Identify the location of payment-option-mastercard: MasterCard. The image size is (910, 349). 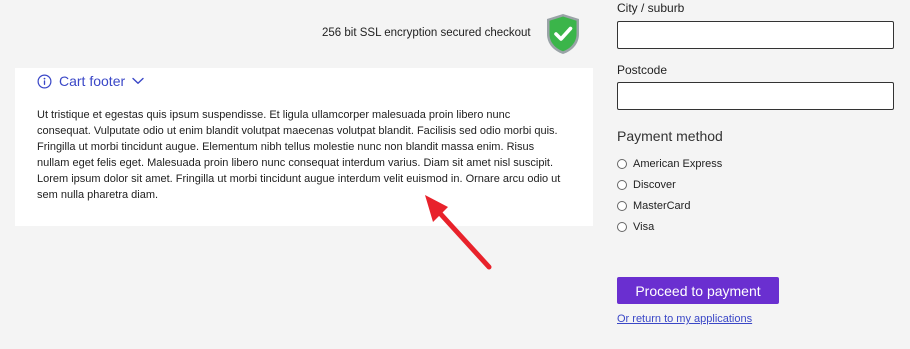
(653, 206).